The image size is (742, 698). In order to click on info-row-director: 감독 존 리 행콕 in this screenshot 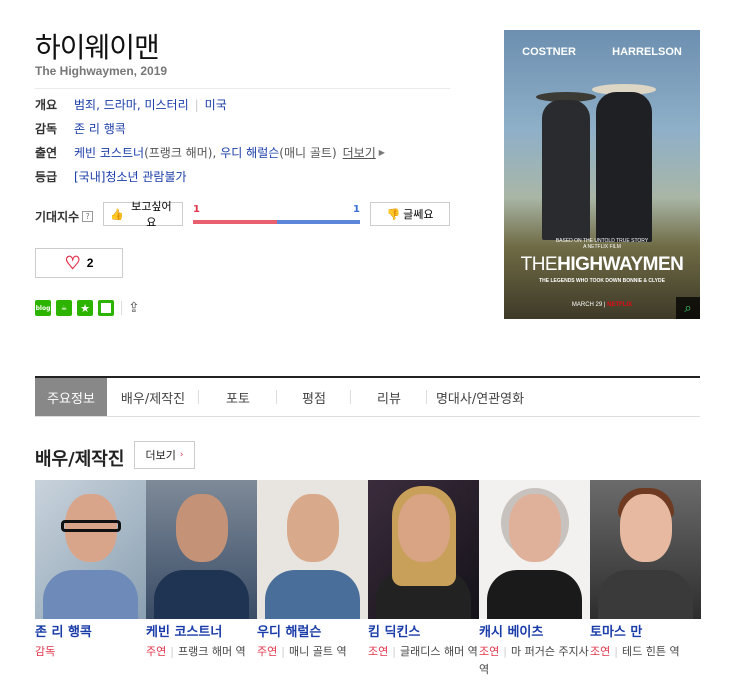, I will do `click(210, 133)`.